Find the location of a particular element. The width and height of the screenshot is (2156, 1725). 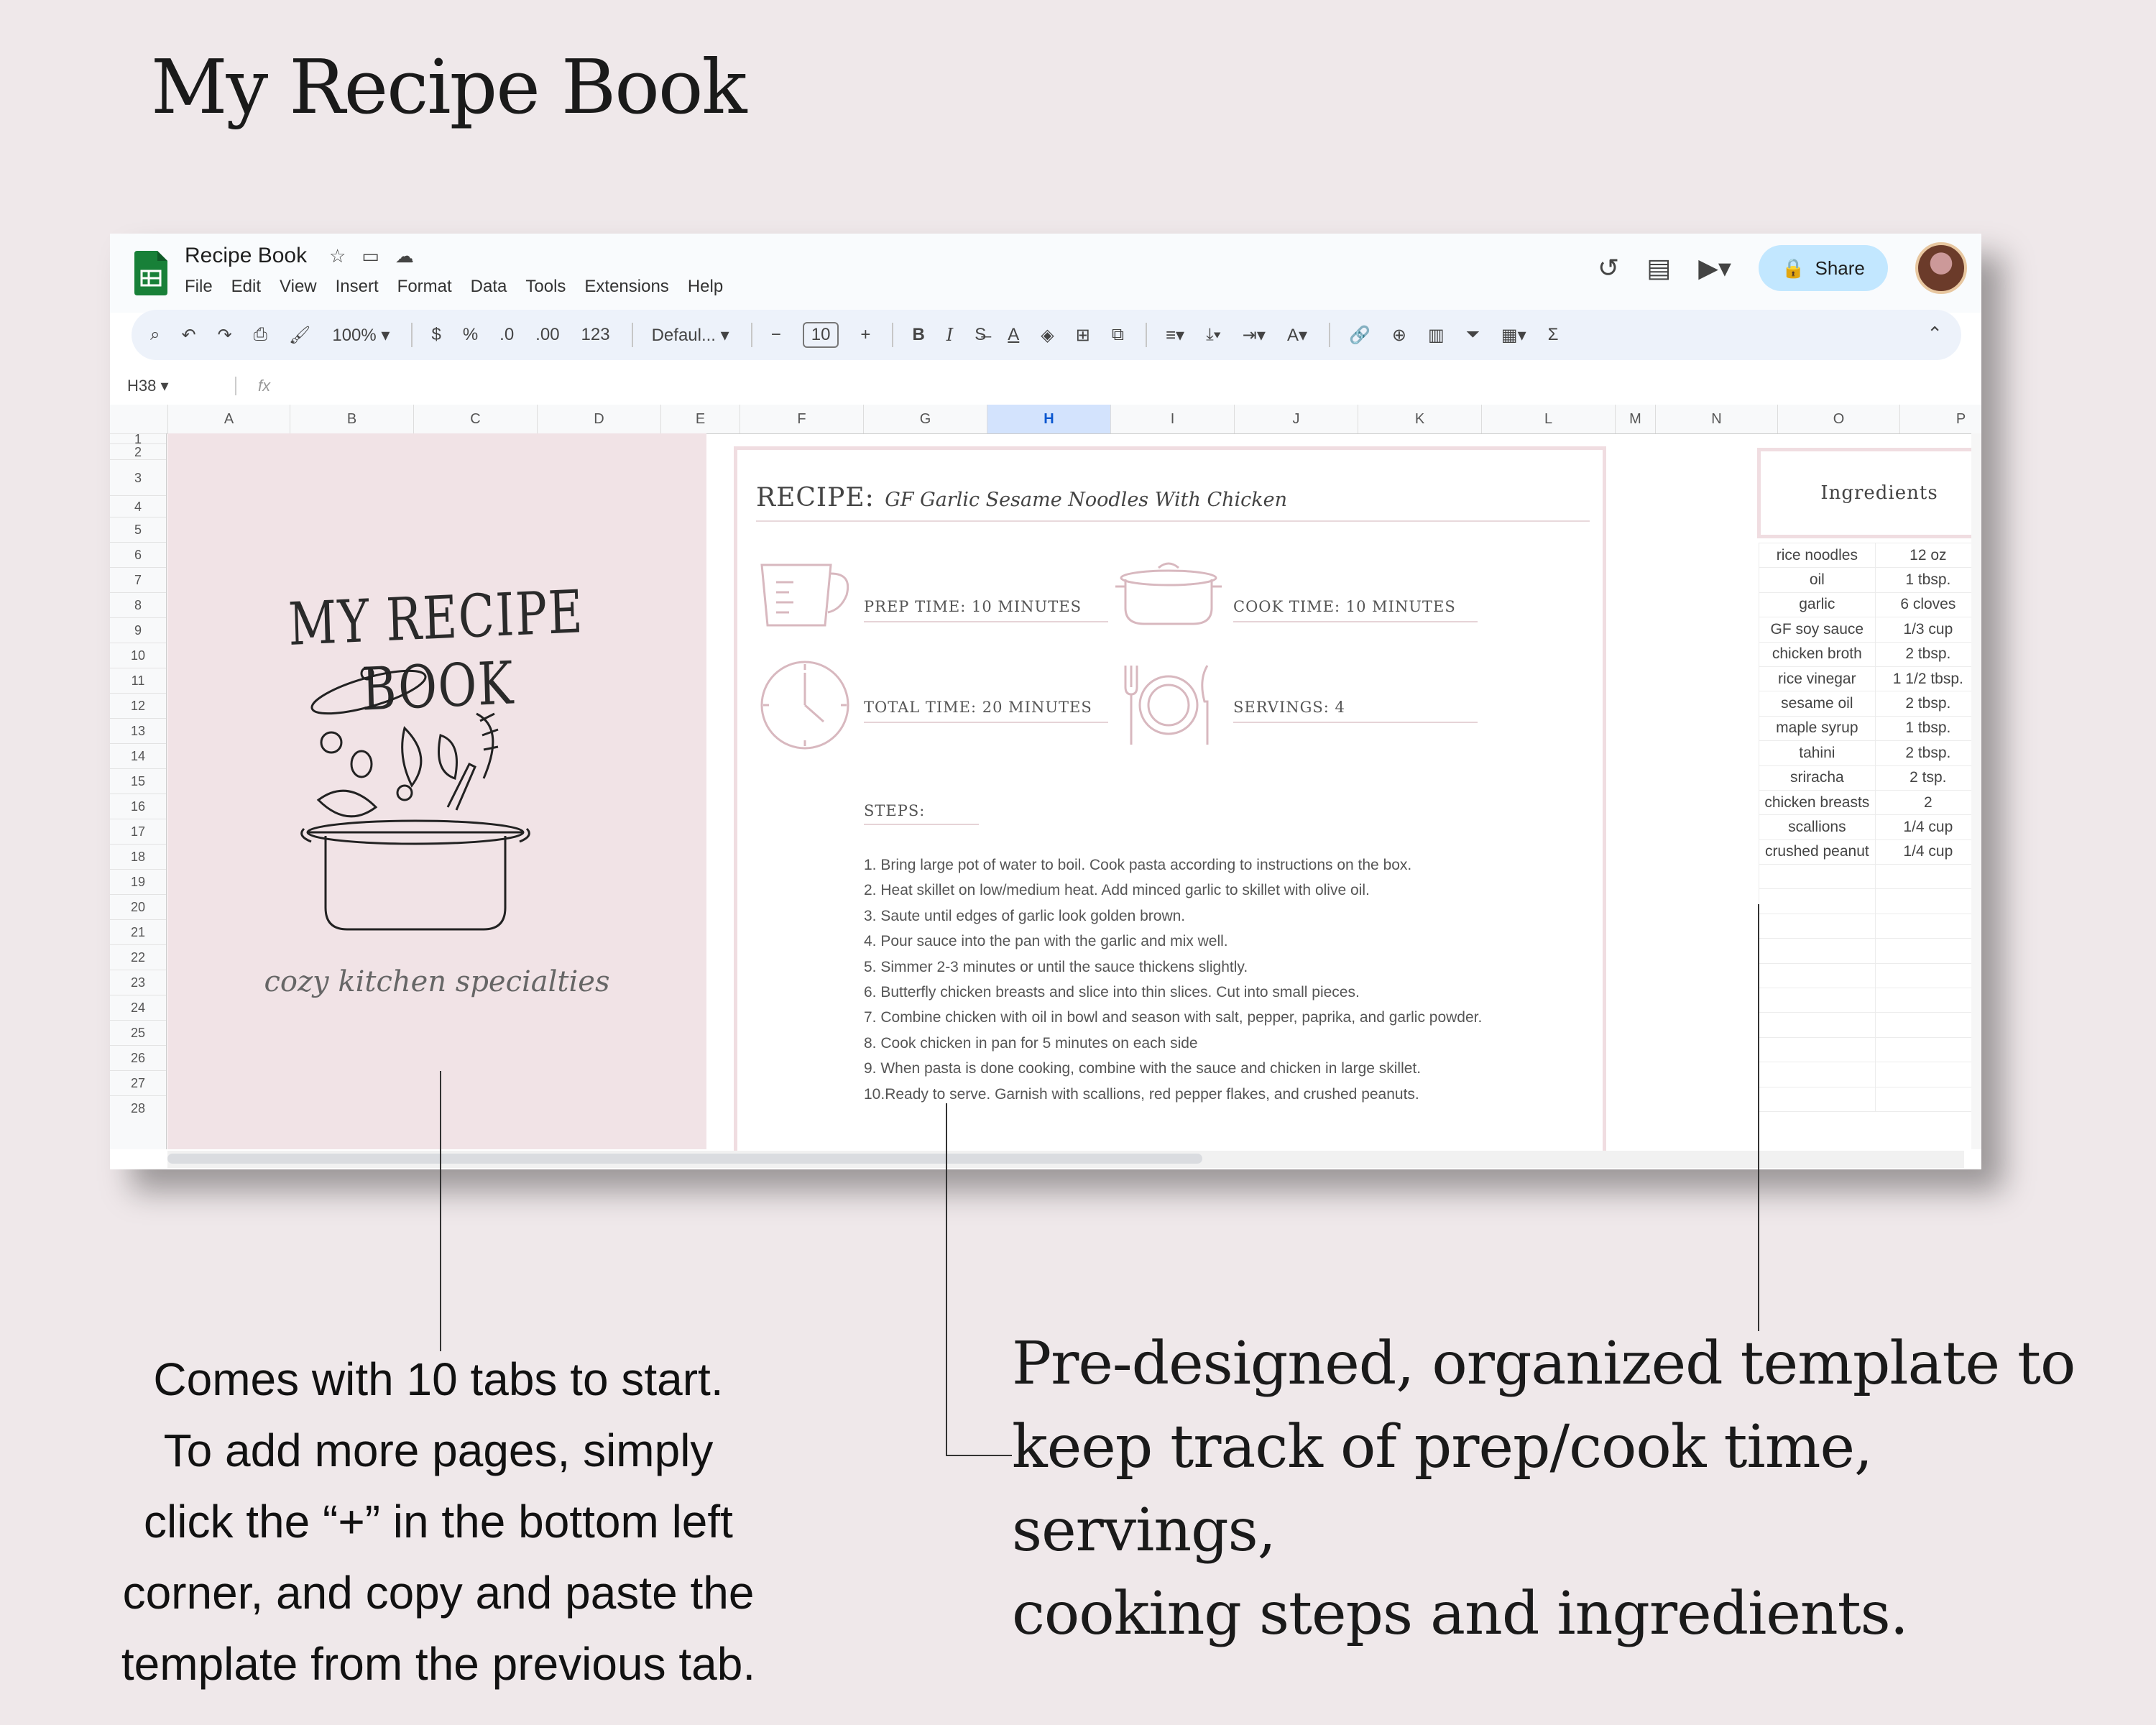

column-header-cell: E is located at coordinates (700, 419).